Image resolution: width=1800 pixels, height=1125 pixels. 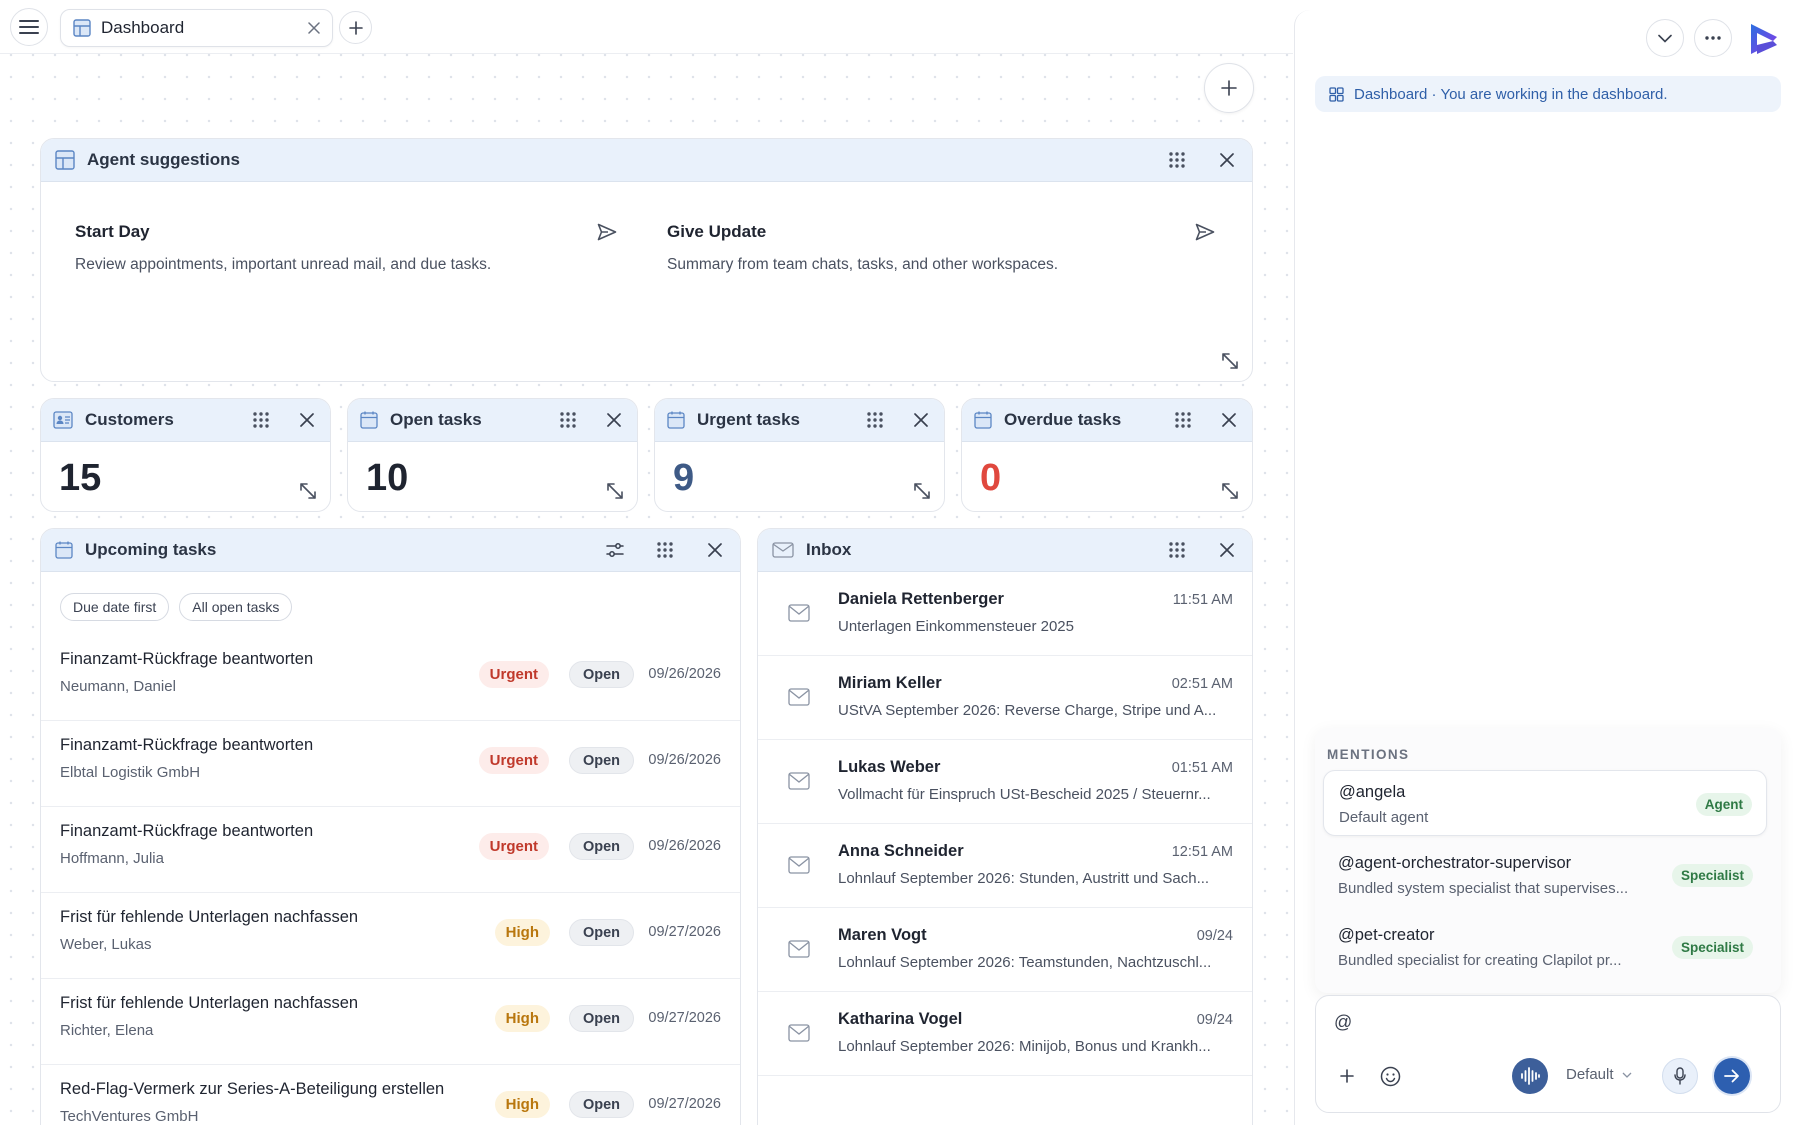 I want to click on context-text: · You are working in the dashboard., so click(x=1547, y=94).